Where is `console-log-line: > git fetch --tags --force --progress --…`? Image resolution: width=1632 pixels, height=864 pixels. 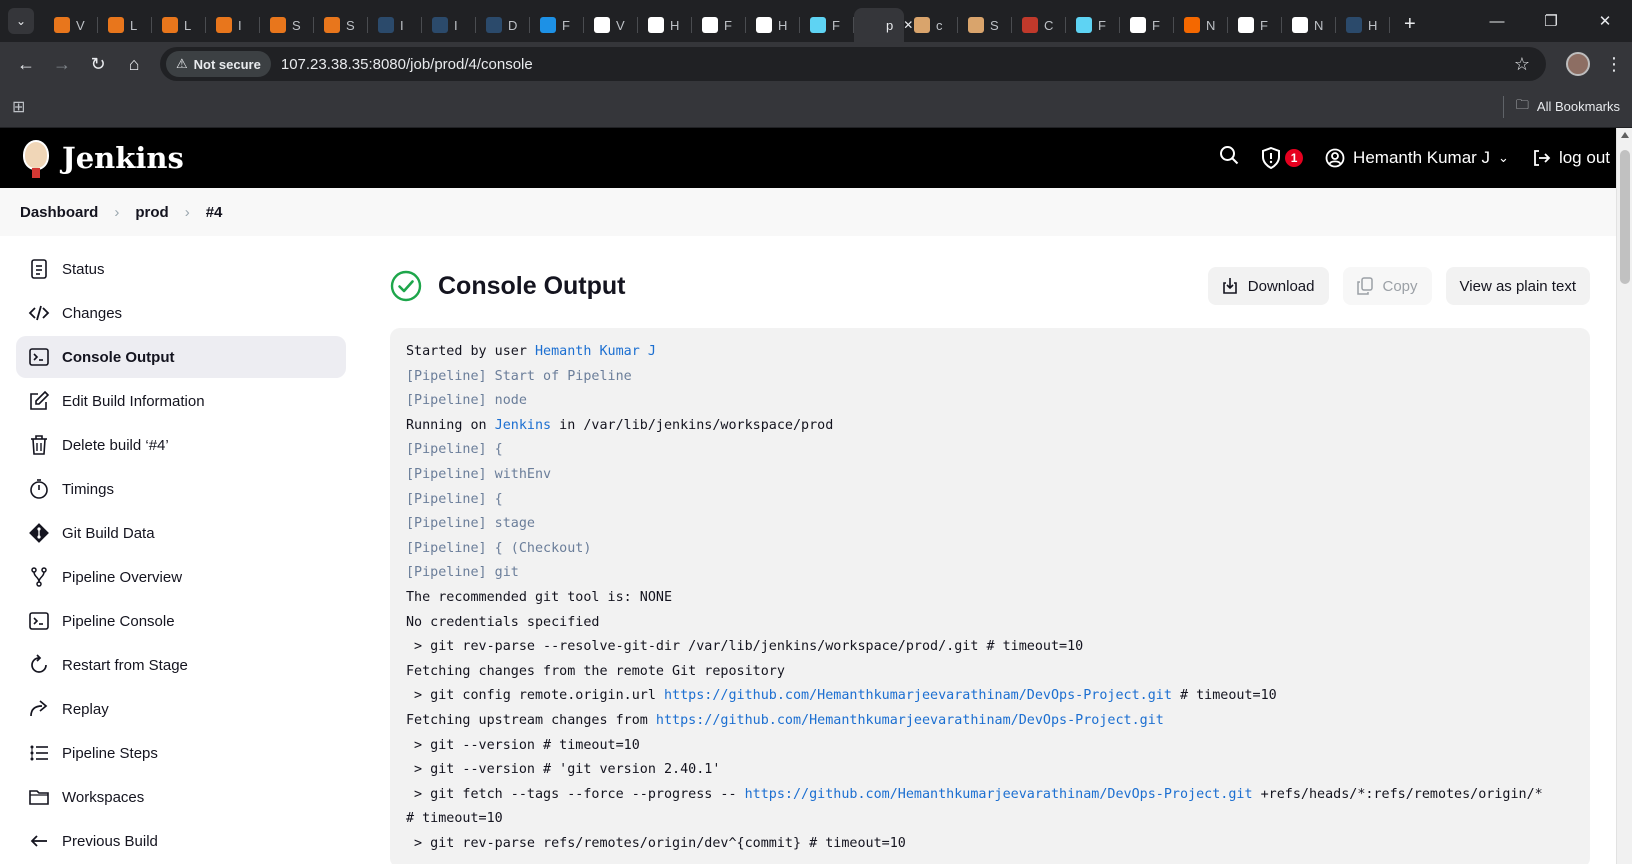
console-log-line: > git fetch --tags --force --progress --… is located at coordinates (990, 795).